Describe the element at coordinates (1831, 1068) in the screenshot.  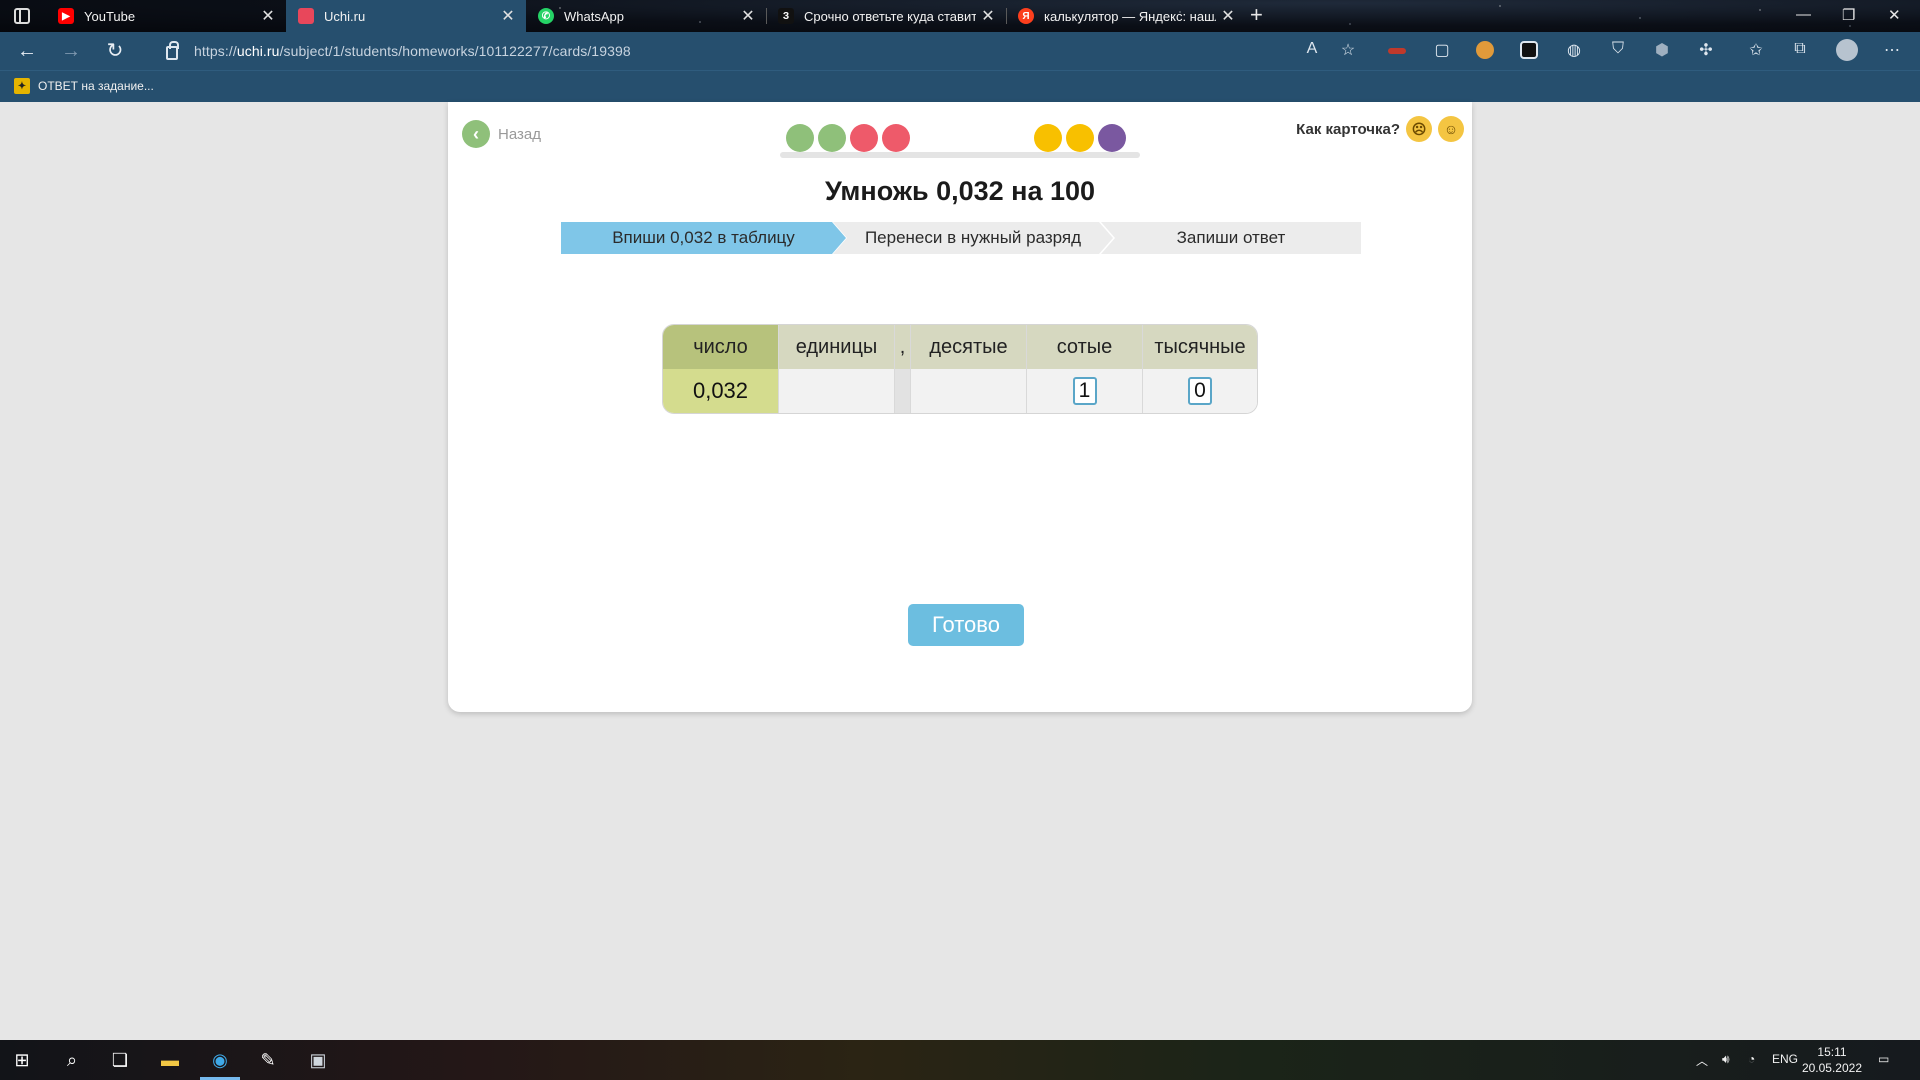
I see `clock-date: 20.05.2022` at that location.